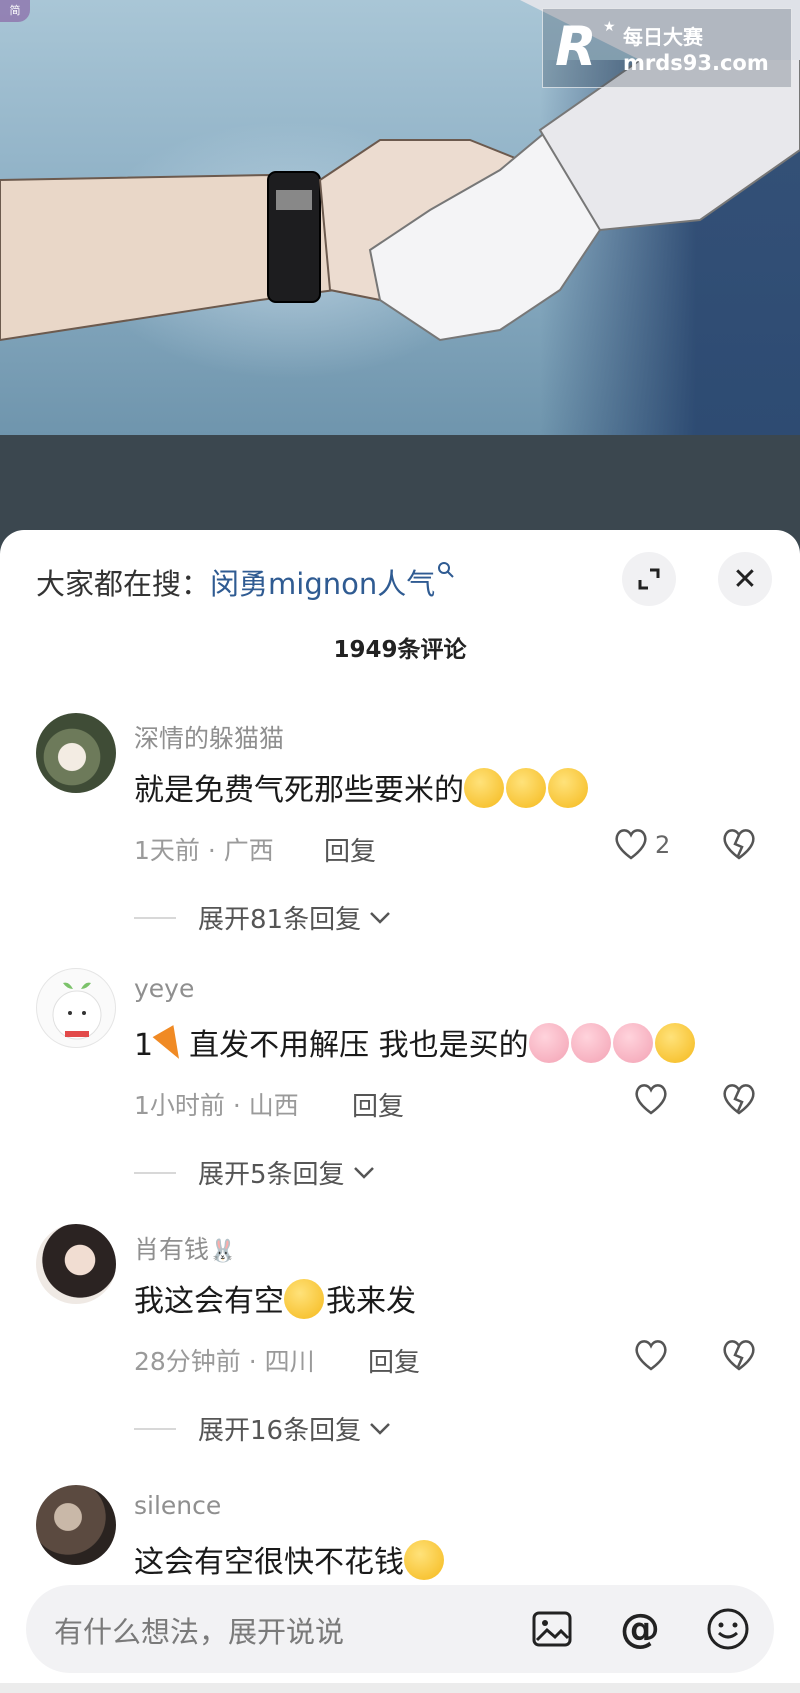 The image size is (800, 1693). I want to click on expand-icon, so click(649, 579).